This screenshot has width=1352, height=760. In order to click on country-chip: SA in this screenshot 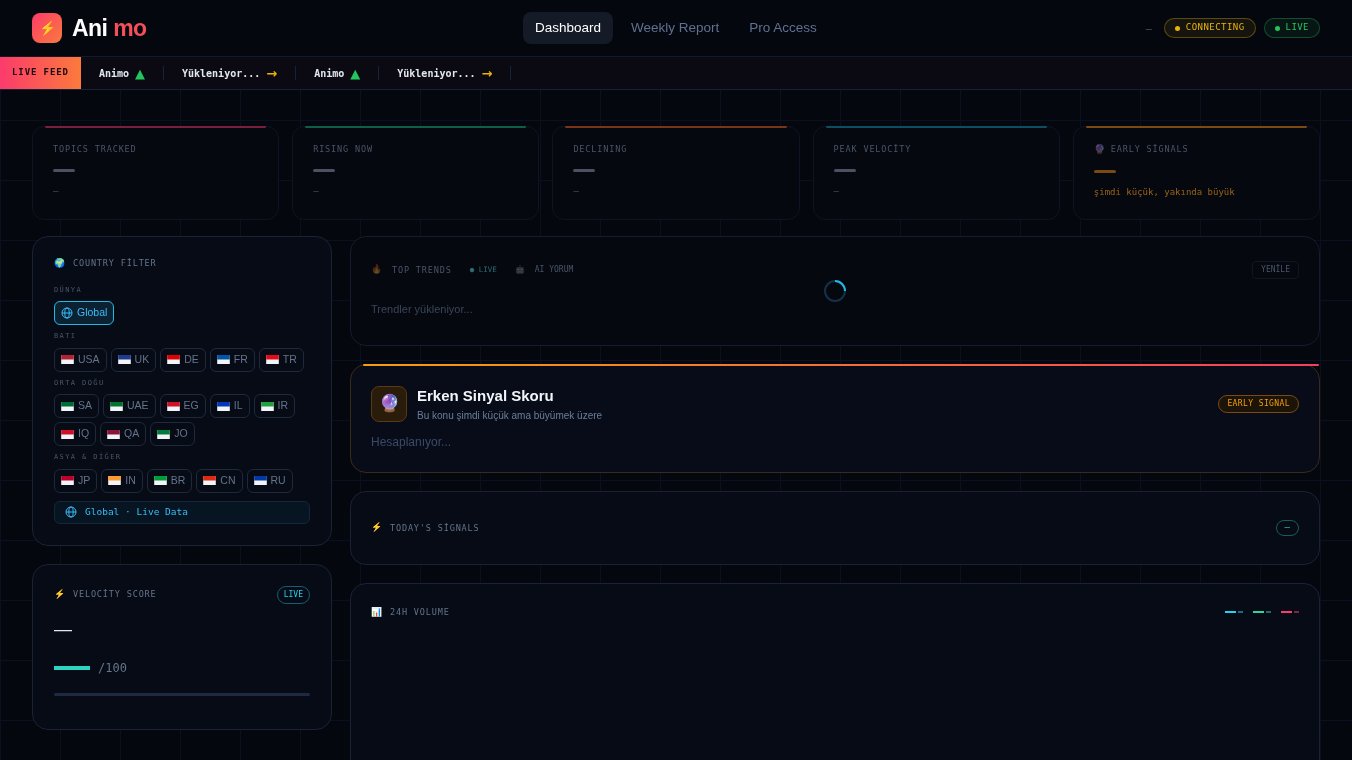, I will do `click(76, 406)`.